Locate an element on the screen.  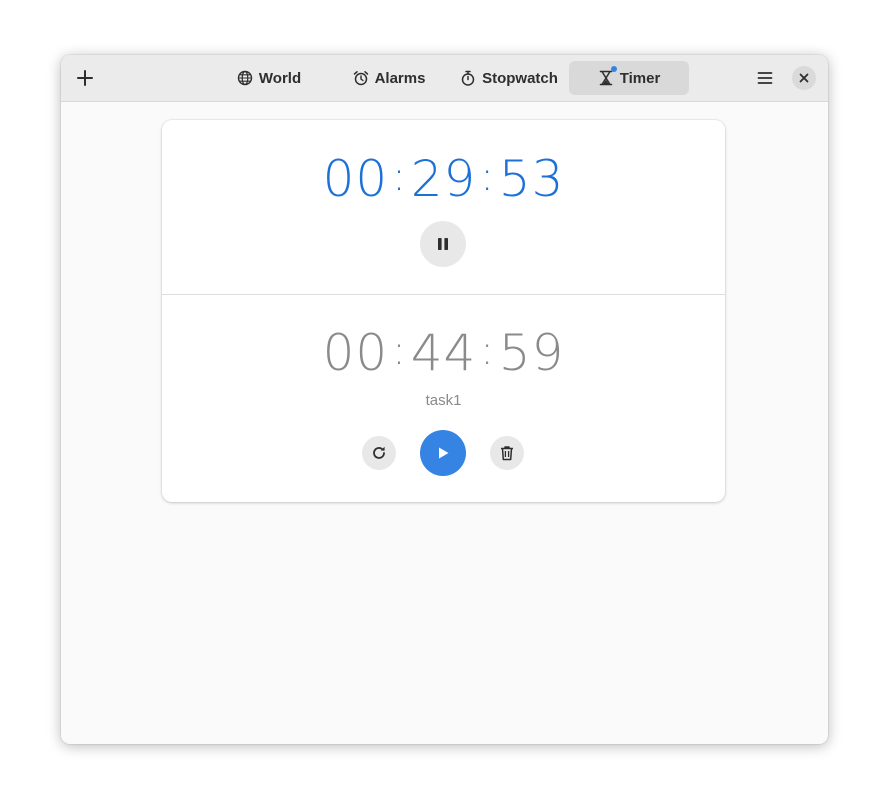
main-menu-button is located at coordinates (765, 78).